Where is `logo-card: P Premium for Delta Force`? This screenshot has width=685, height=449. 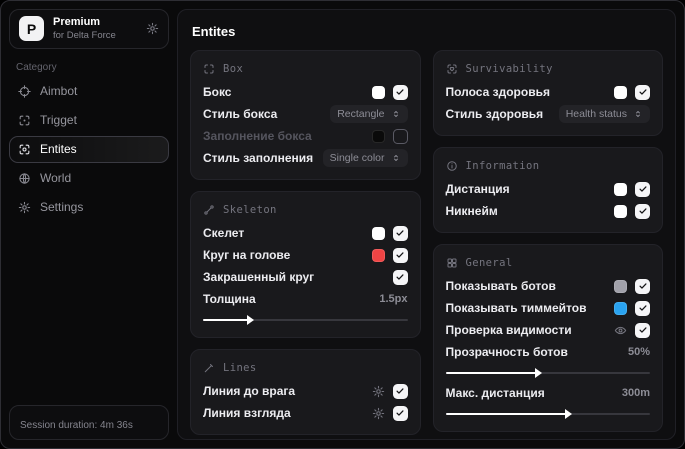
logo-card: P Premium for Delta Force is located at coordinates (89, 29).